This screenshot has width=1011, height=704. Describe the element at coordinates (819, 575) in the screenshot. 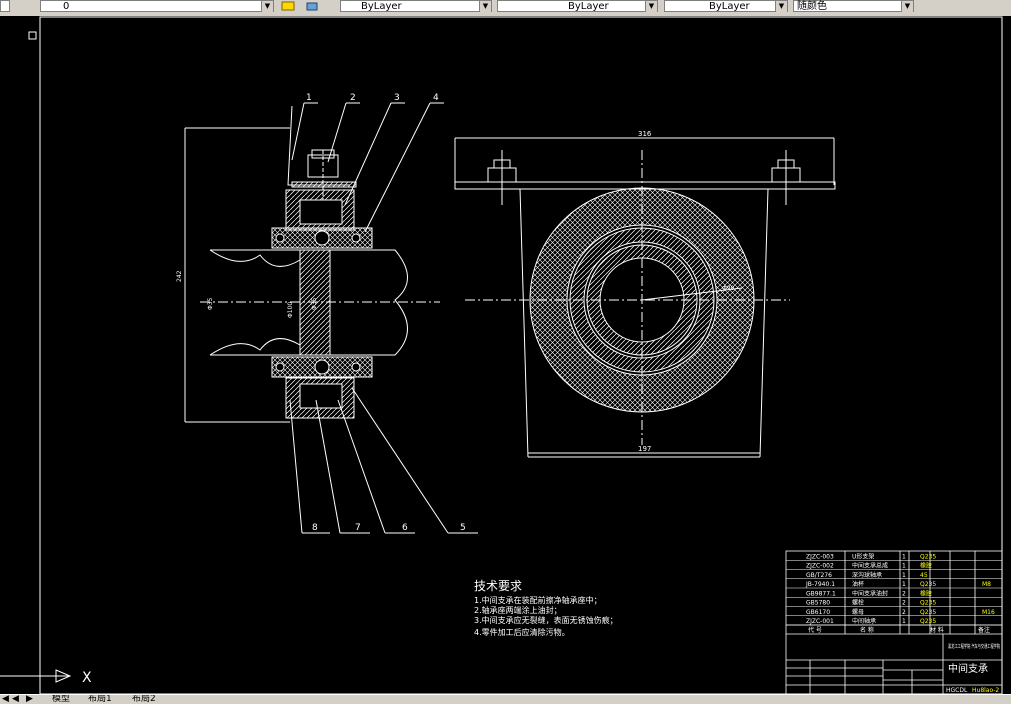

I see `bom-cell-code: GB/T276` at that location.